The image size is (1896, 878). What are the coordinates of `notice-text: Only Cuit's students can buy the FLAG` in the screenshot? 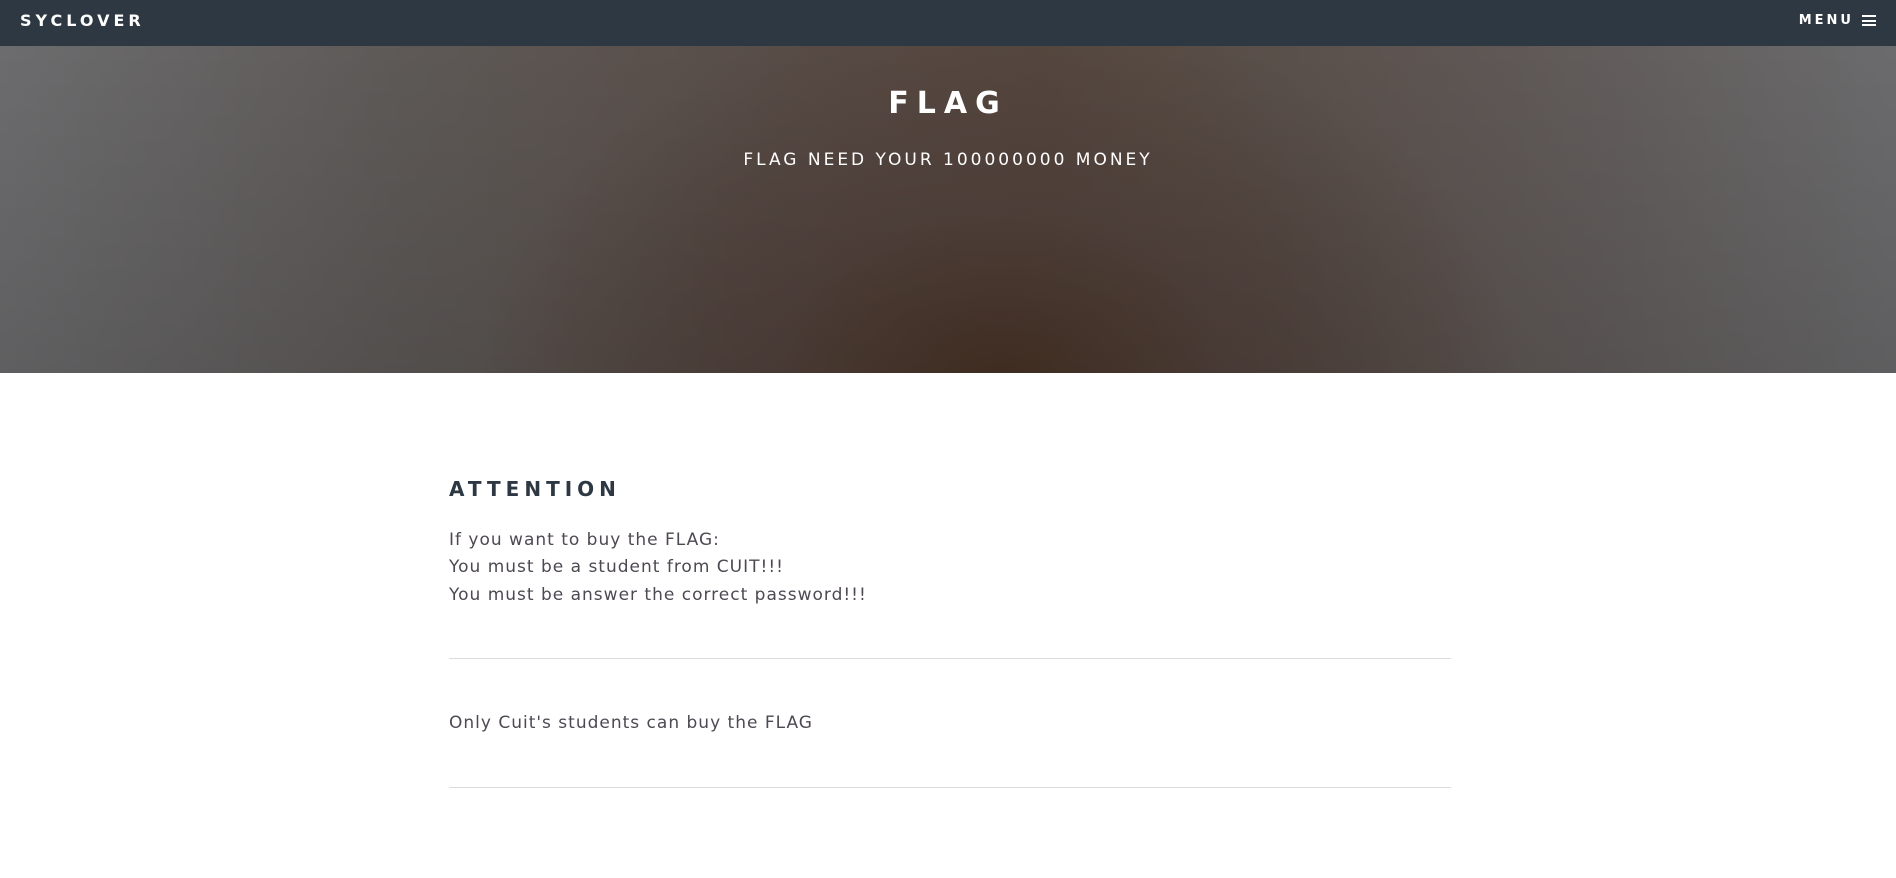 It's located at (631, 723).